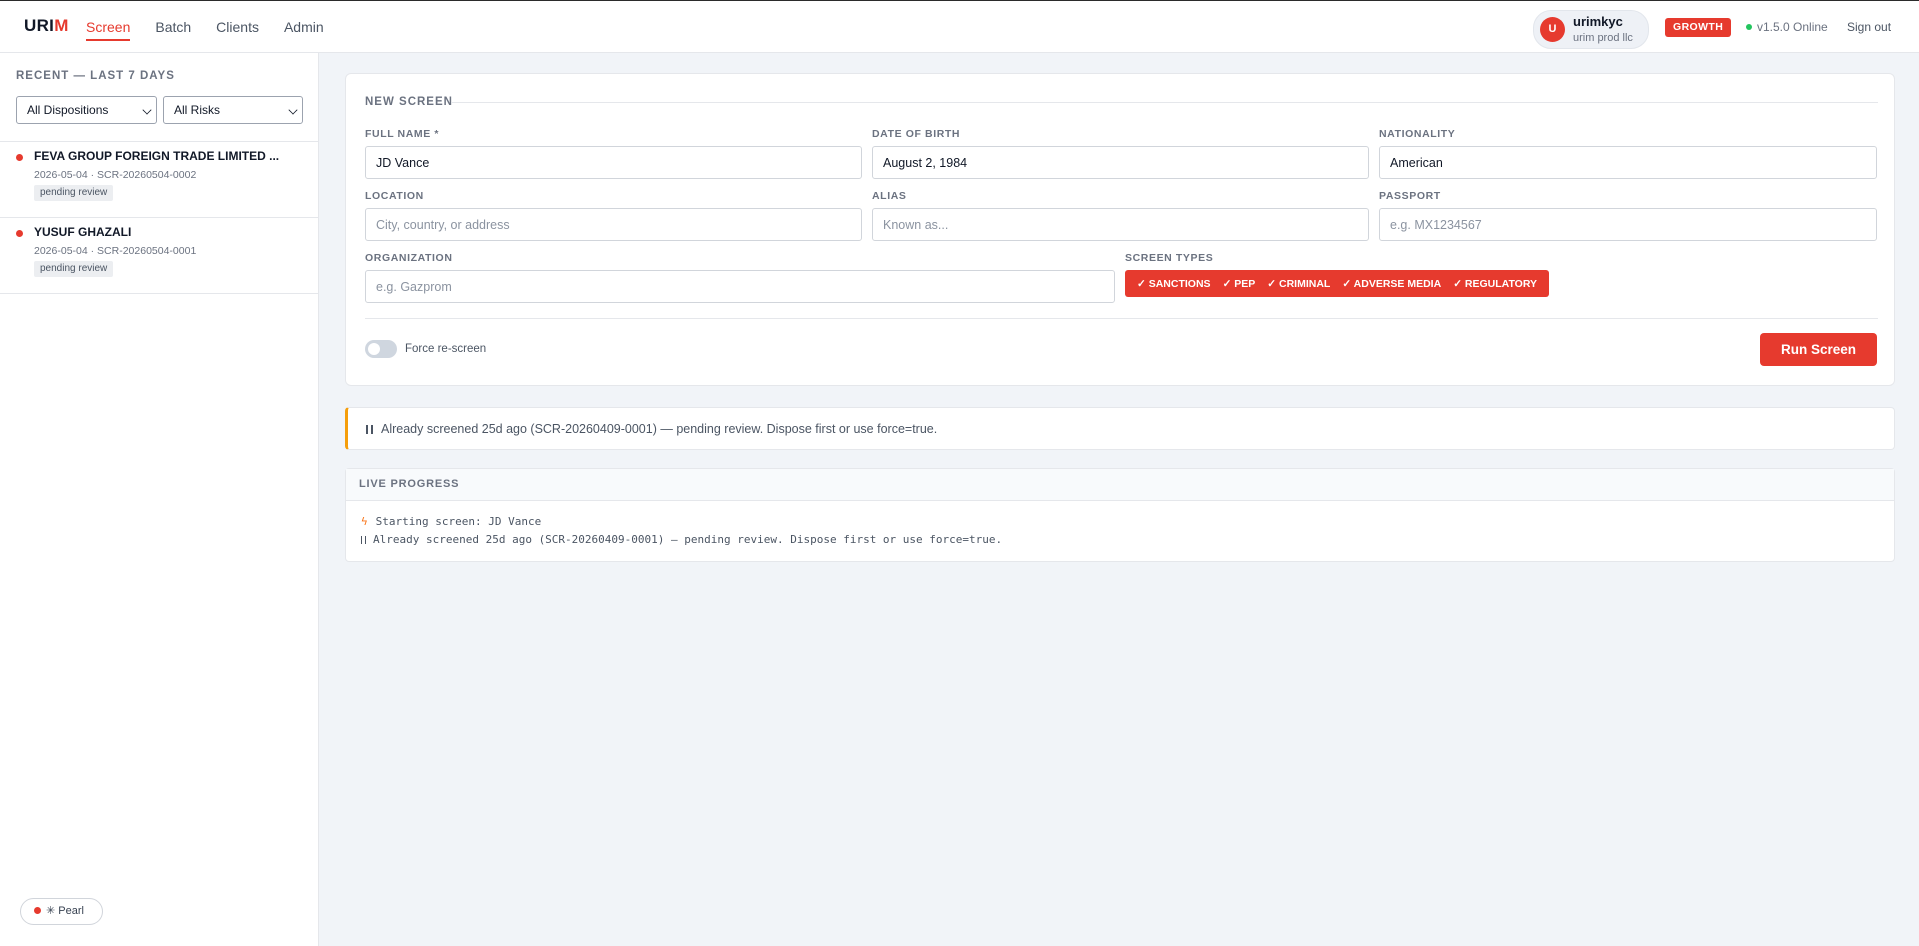 This screenshot has width=1919, height=946. I want to click on status-dot-icon, so click(37, 910).